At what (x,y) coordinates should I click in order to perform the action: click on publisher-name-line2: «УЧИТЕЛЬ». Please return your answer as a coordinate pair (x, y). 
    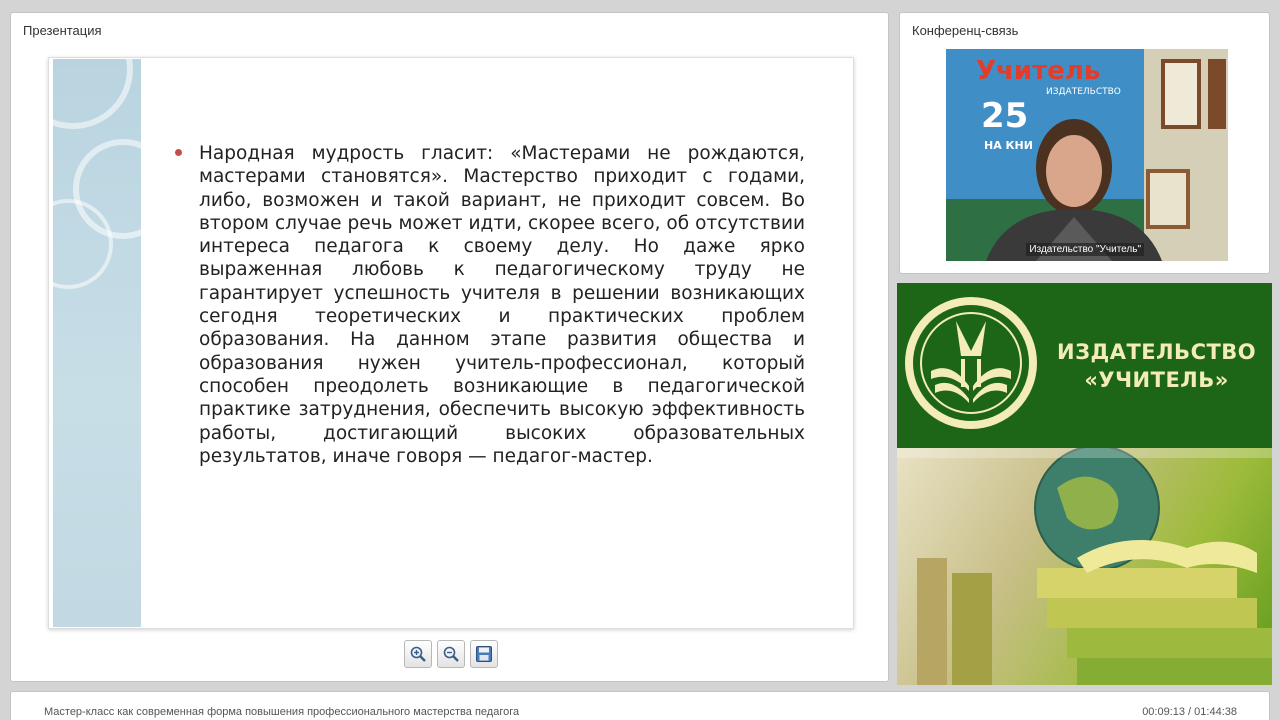
    Looking at the image, I should click on (1156, 380).